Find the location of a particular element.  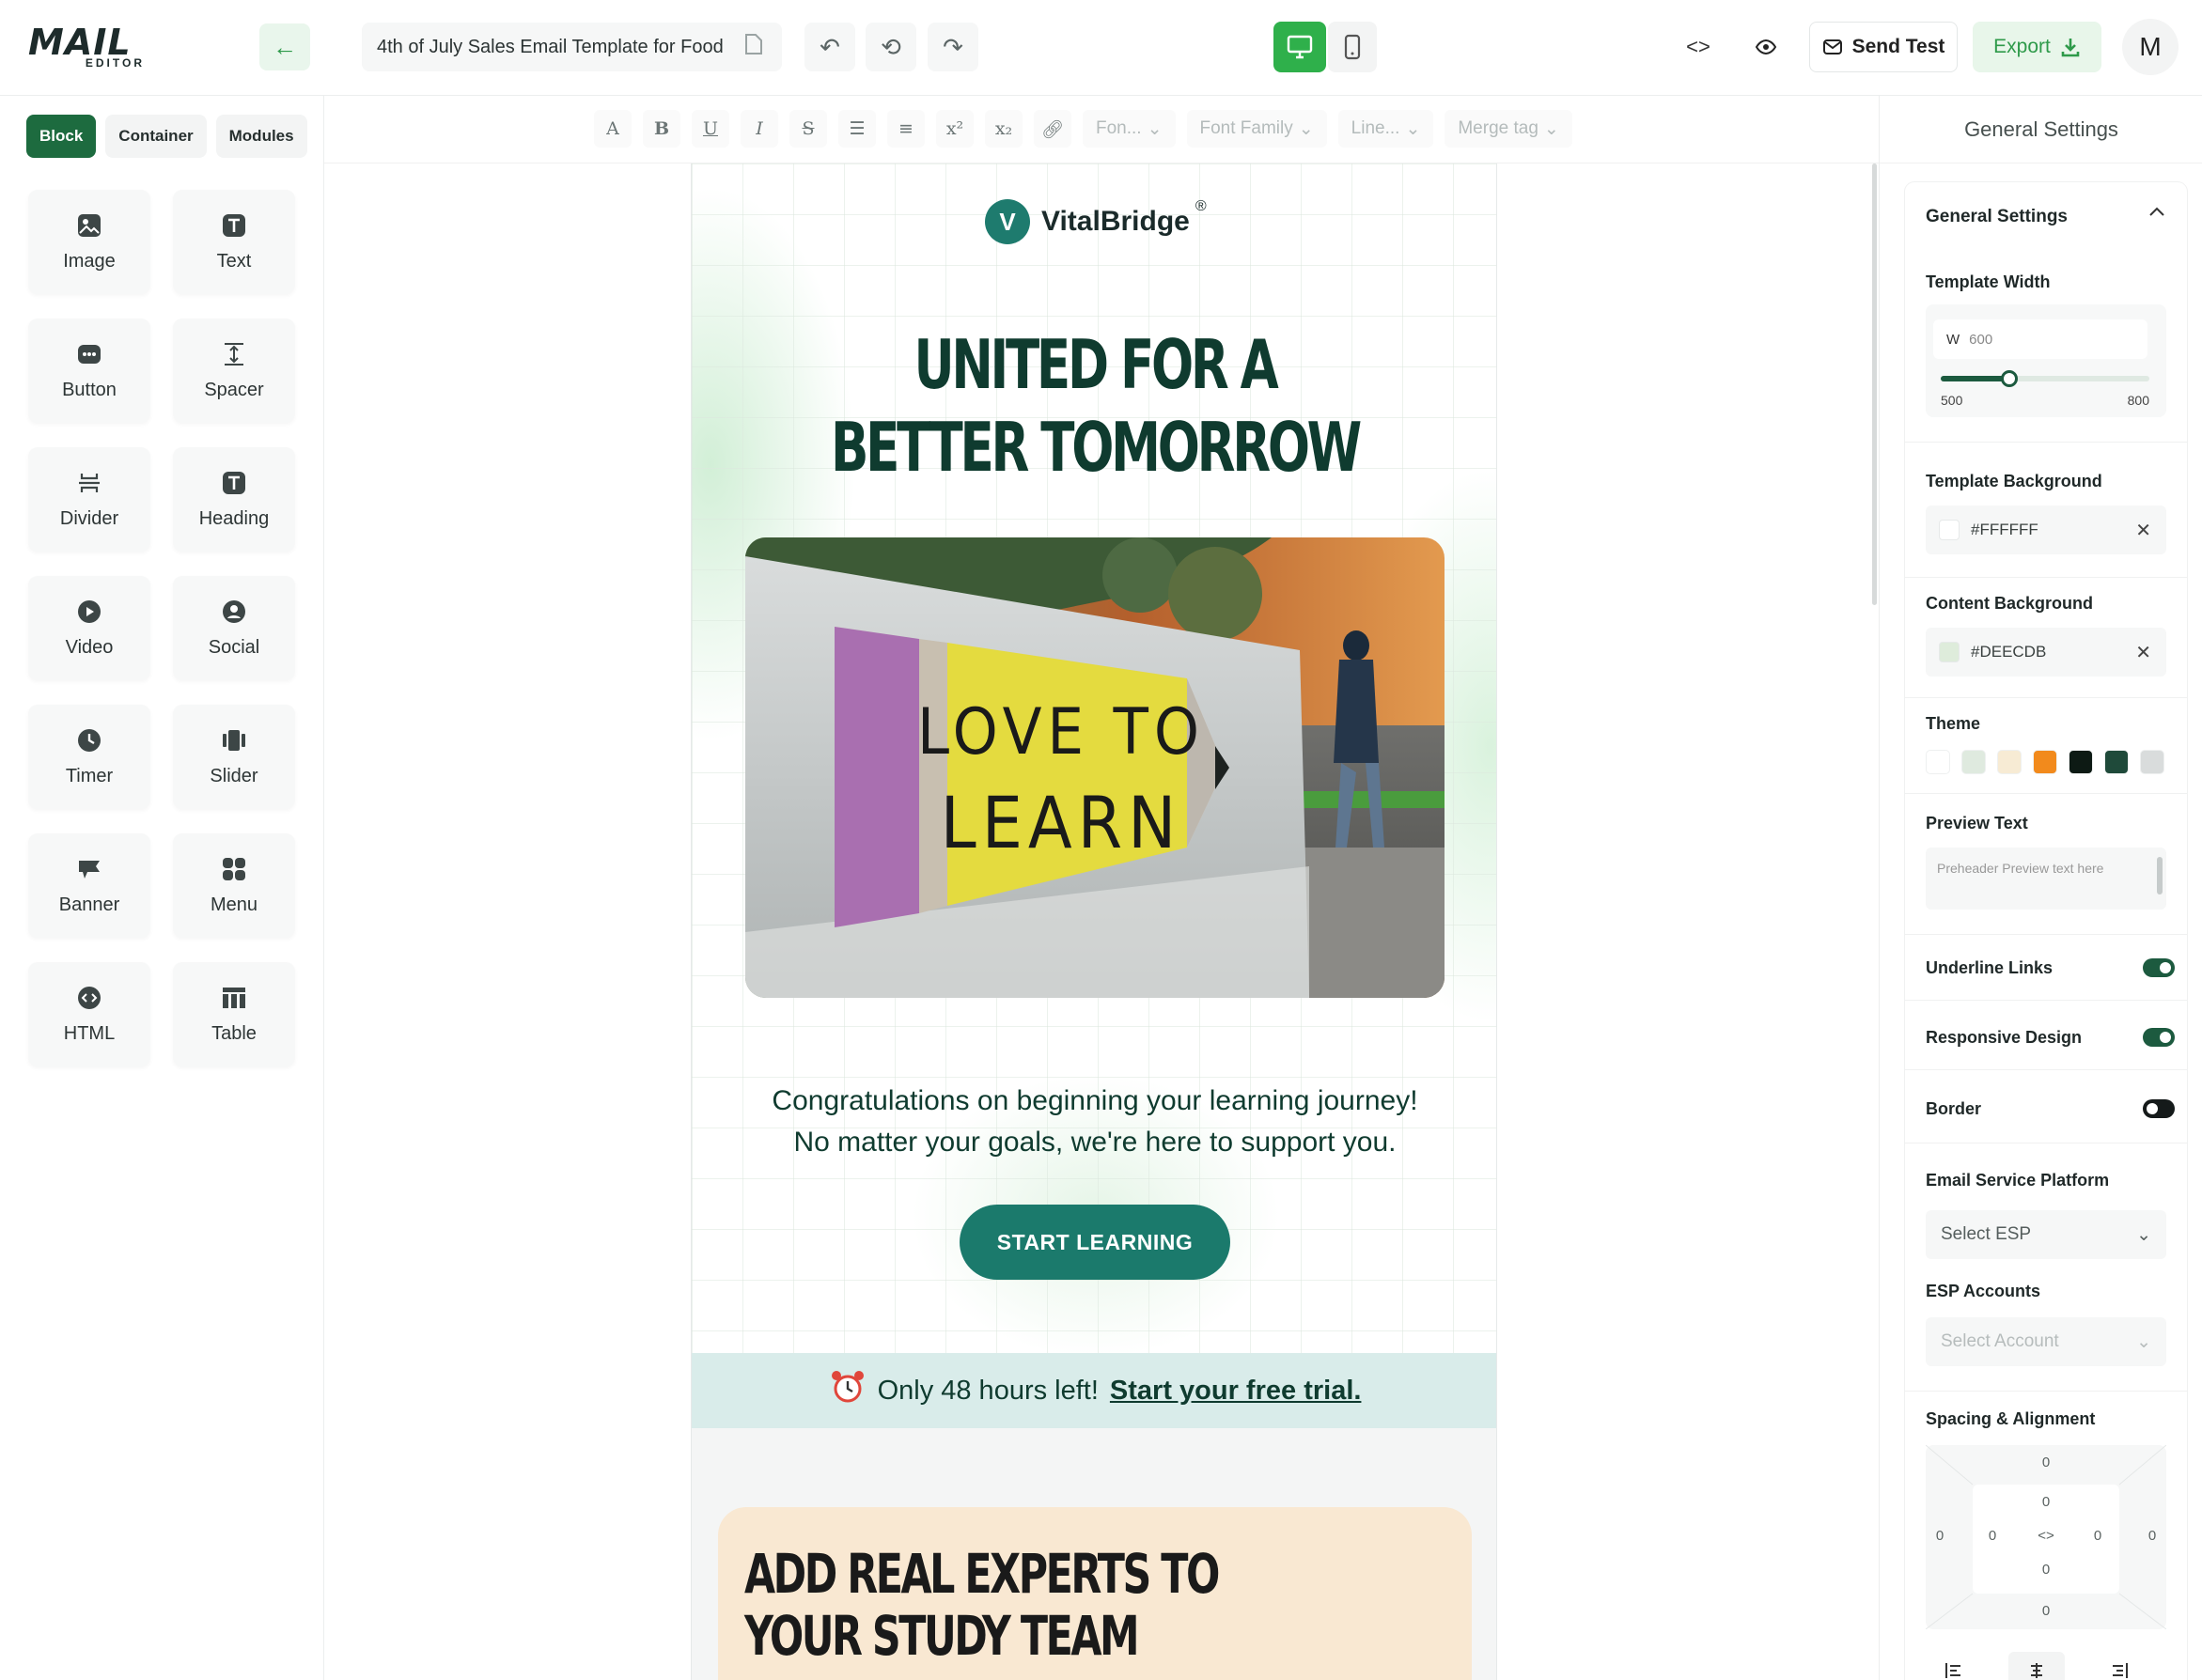

block-timer: Timer is located at coordinates (89, 757).